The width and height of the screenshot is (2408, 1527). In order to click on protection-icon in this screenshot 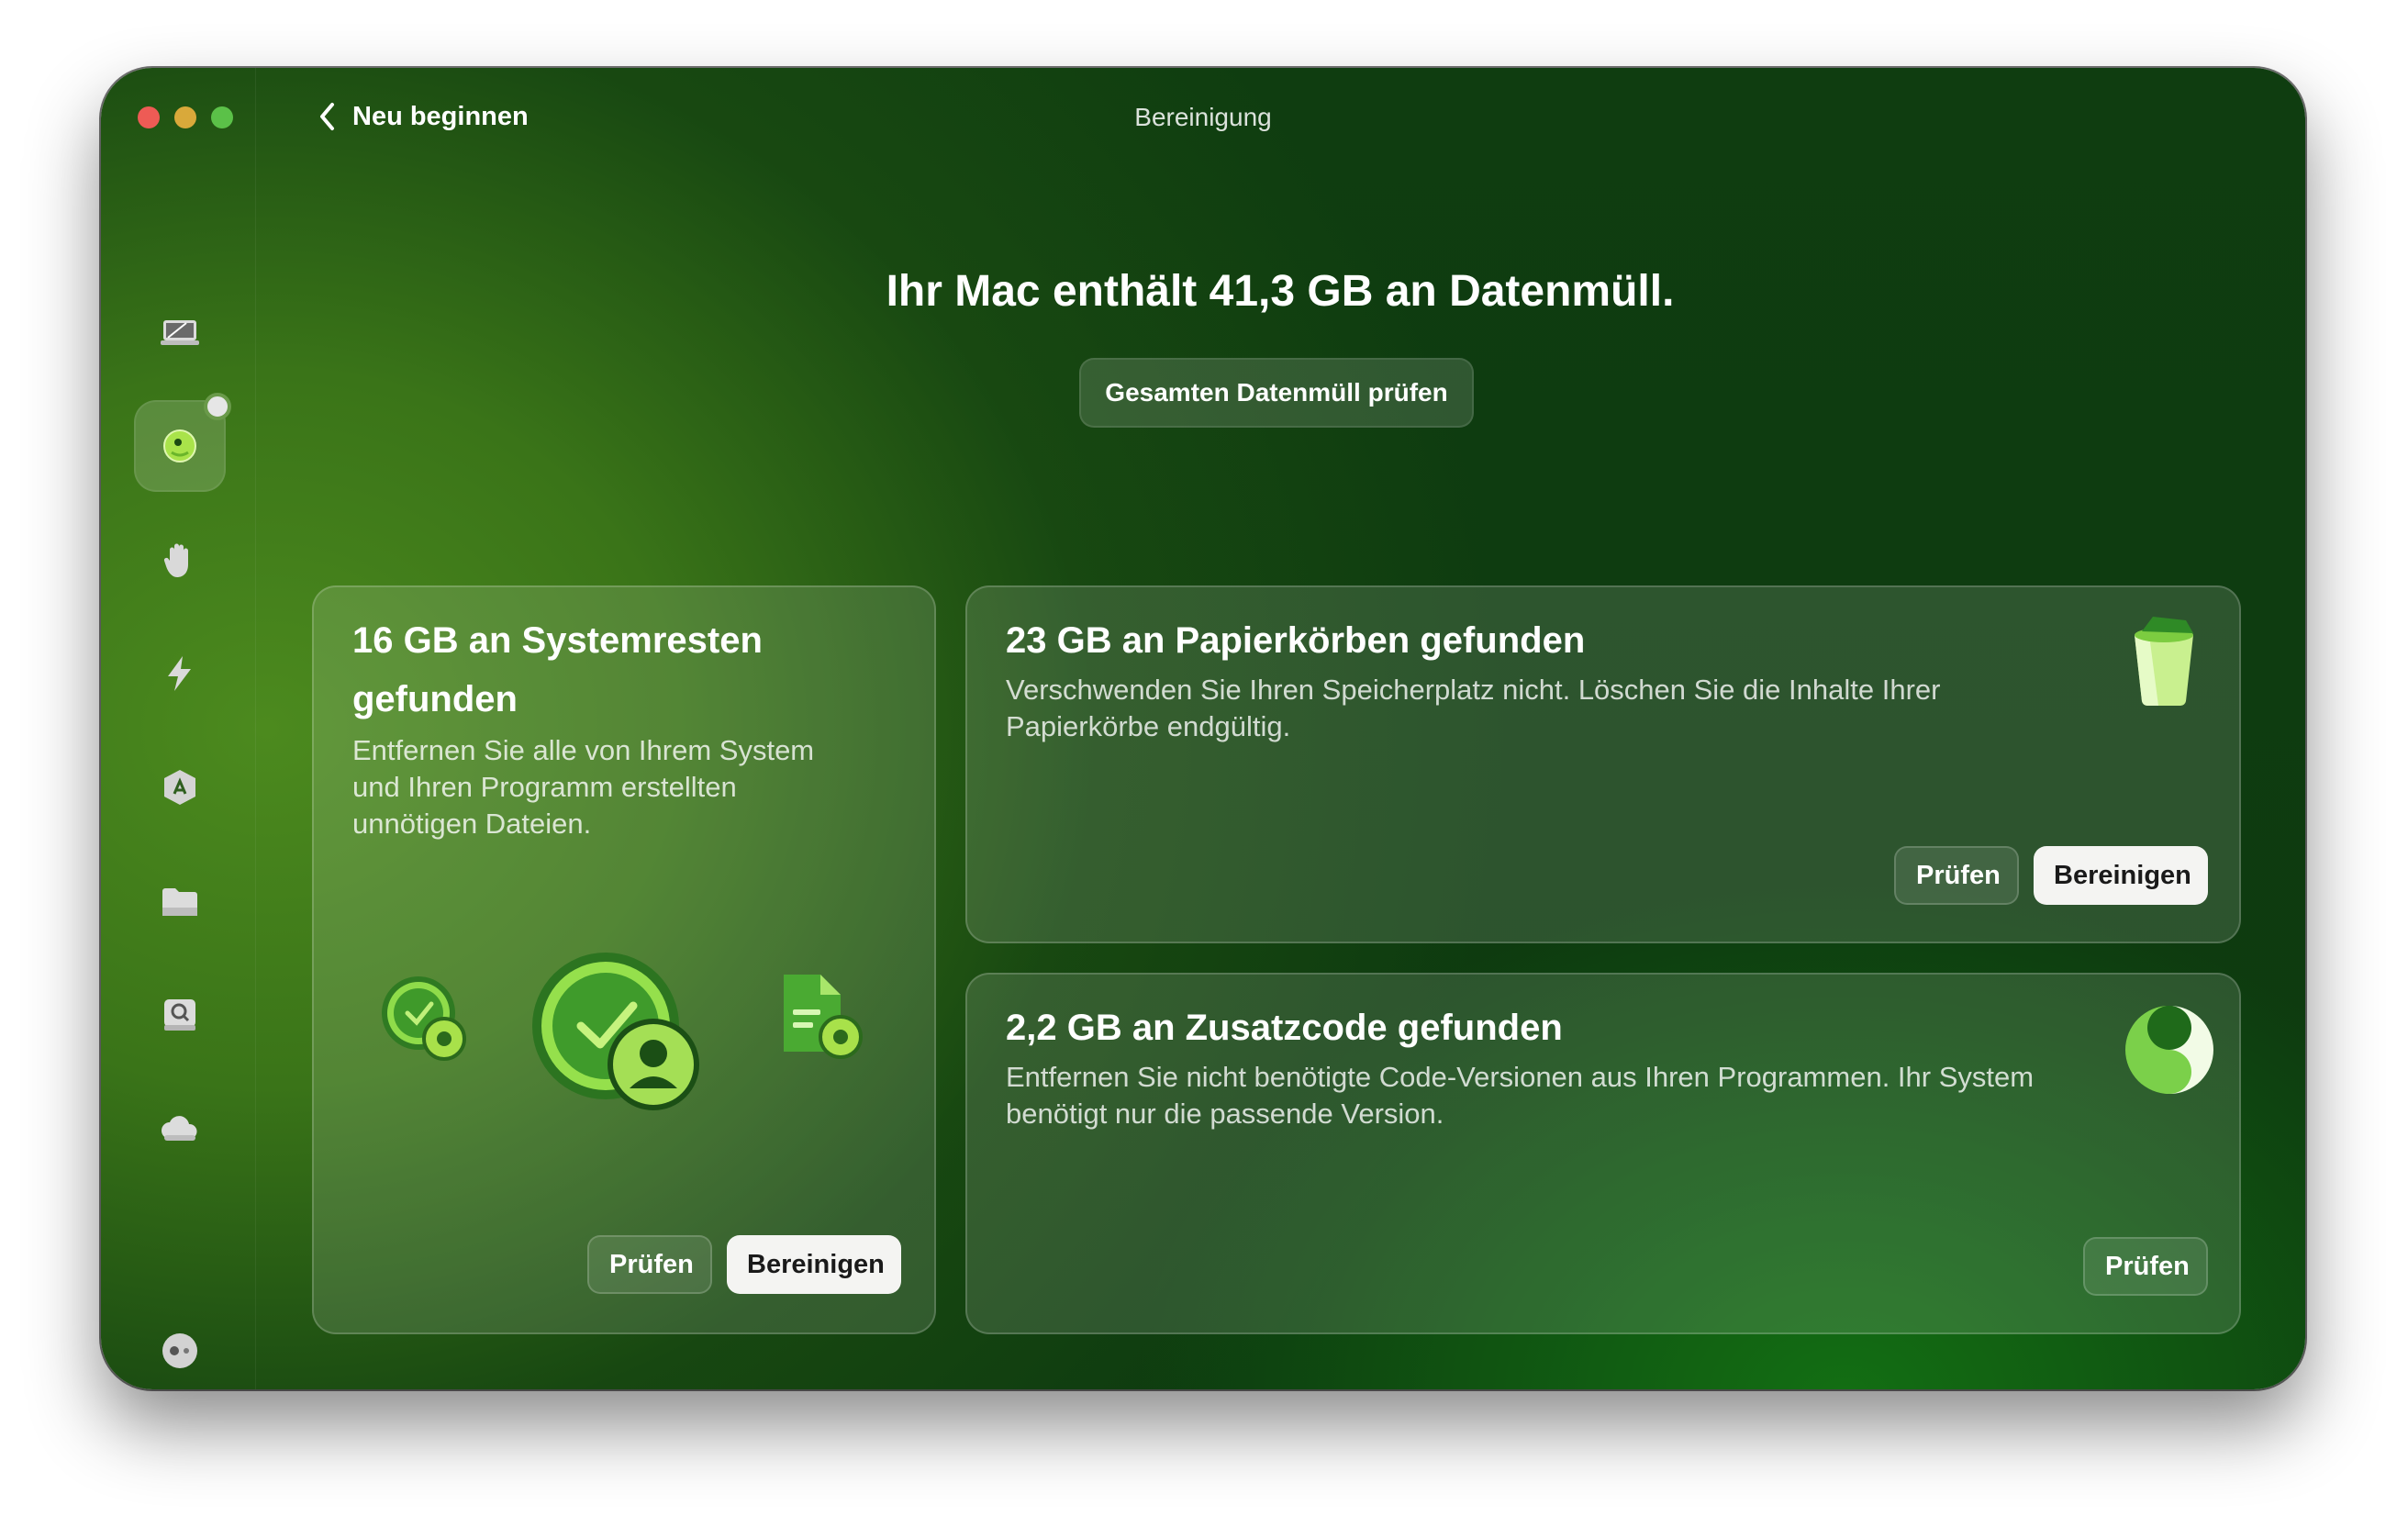, I will do `click(175, 560)`.